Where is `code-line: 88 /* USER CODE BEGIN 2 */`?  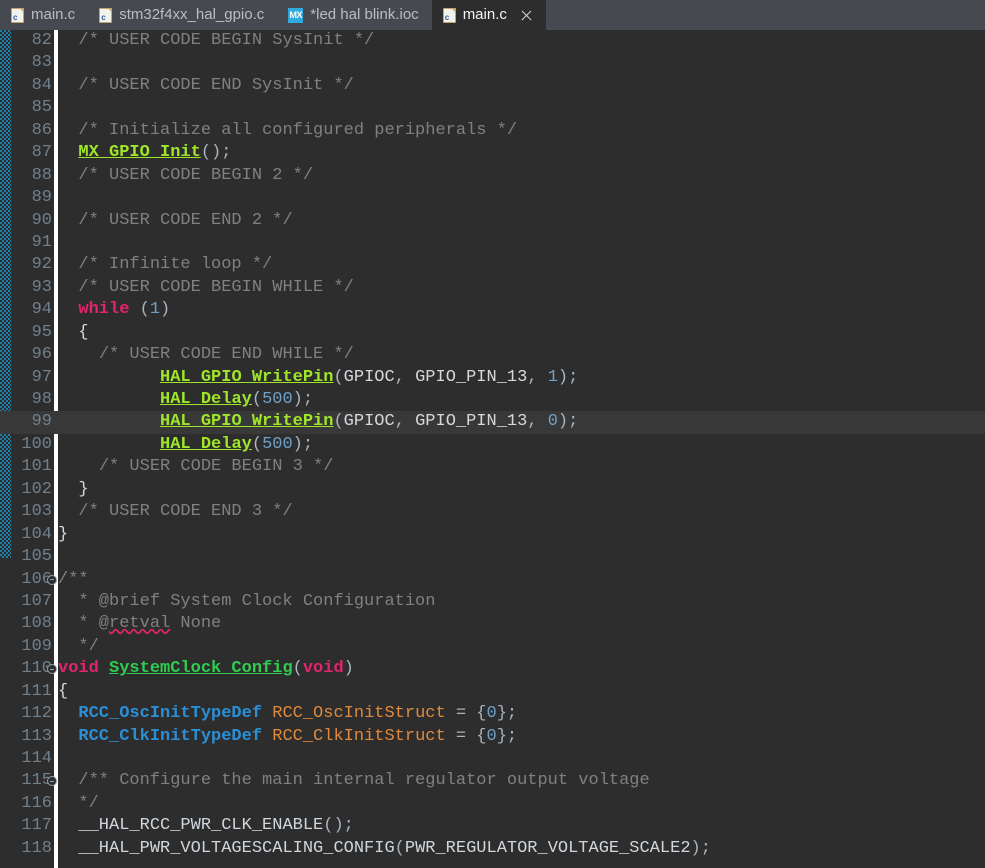
code-line: 88 /* USER CODE BEGIN 2 */ is located at coordinates (492, 176).